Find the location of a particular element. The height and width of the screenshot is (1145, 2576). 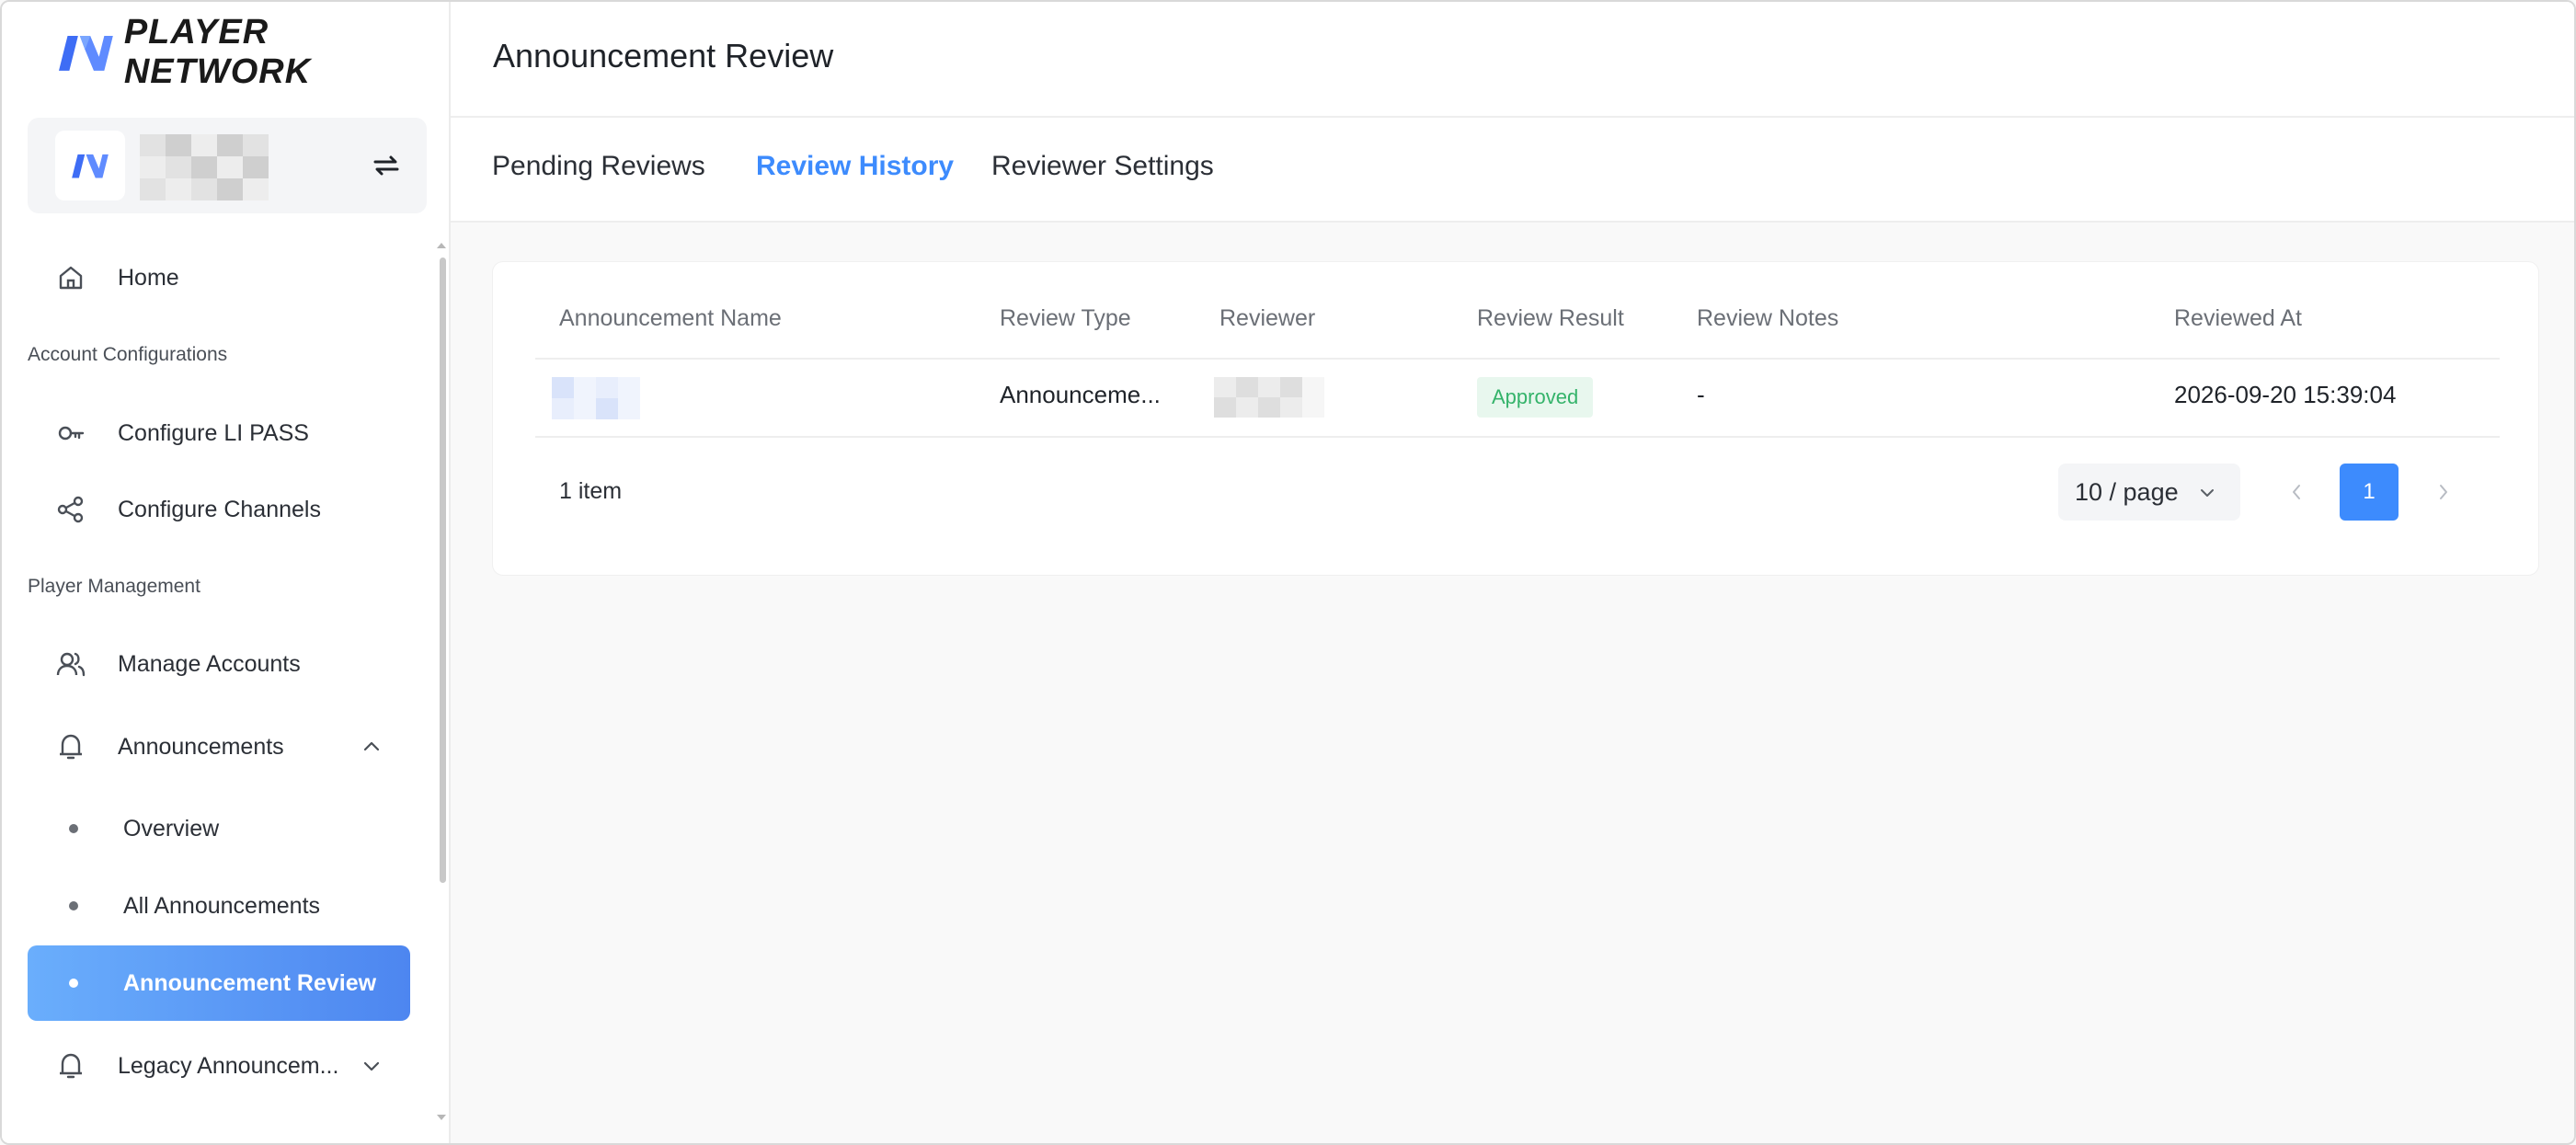

tab-review-history: Review History is located at coordinates (855, 166).